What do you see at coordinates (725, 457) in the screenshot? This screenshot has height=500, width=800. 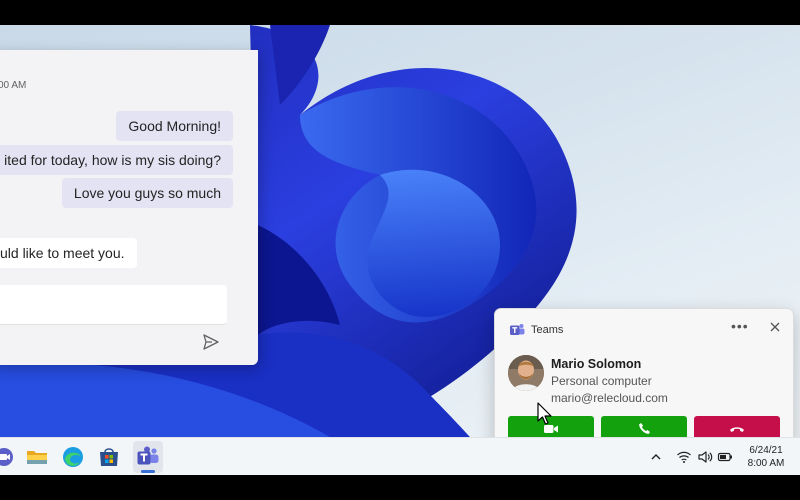 I see `battery-icon` at bounding box center [725, 457].